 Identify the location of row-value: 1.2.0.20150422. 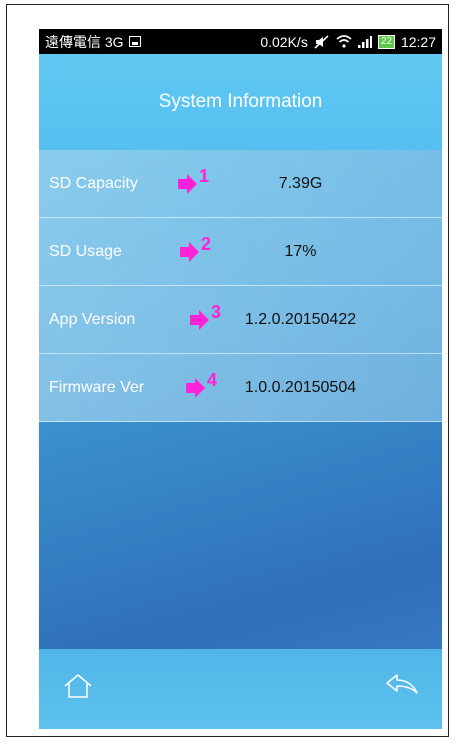
(300, 319).